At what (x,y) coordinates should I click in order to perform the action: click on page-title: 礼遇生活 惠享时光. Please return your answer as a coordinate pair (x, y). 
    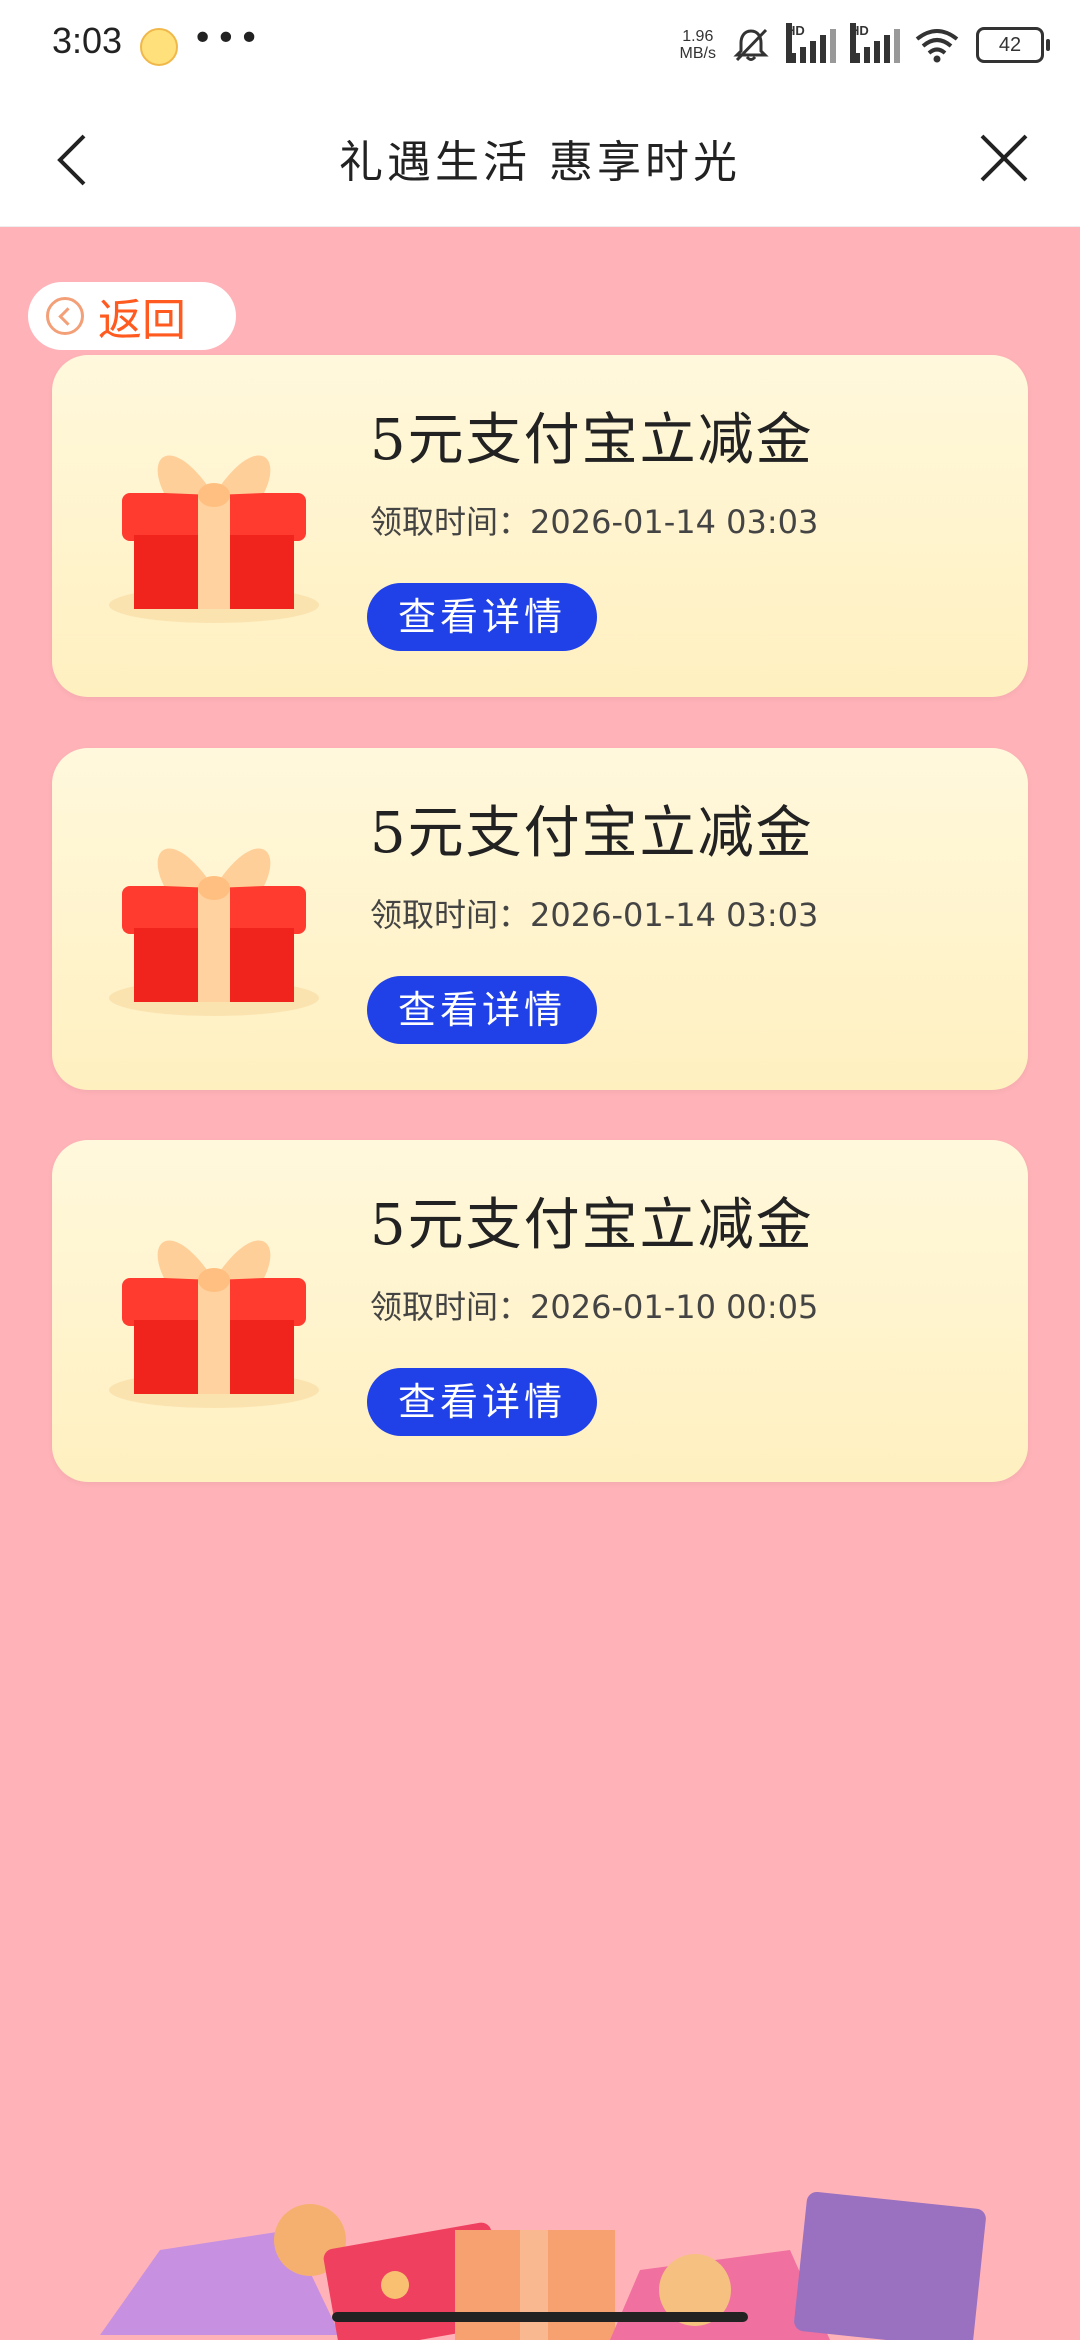
    Looking at the image, I should click on (540, 162).